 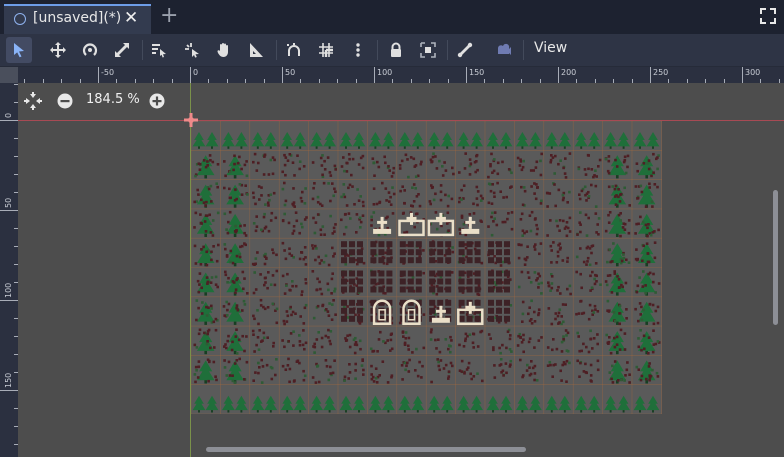 I want to click on move-mode-button, so click(x=58, y=50).